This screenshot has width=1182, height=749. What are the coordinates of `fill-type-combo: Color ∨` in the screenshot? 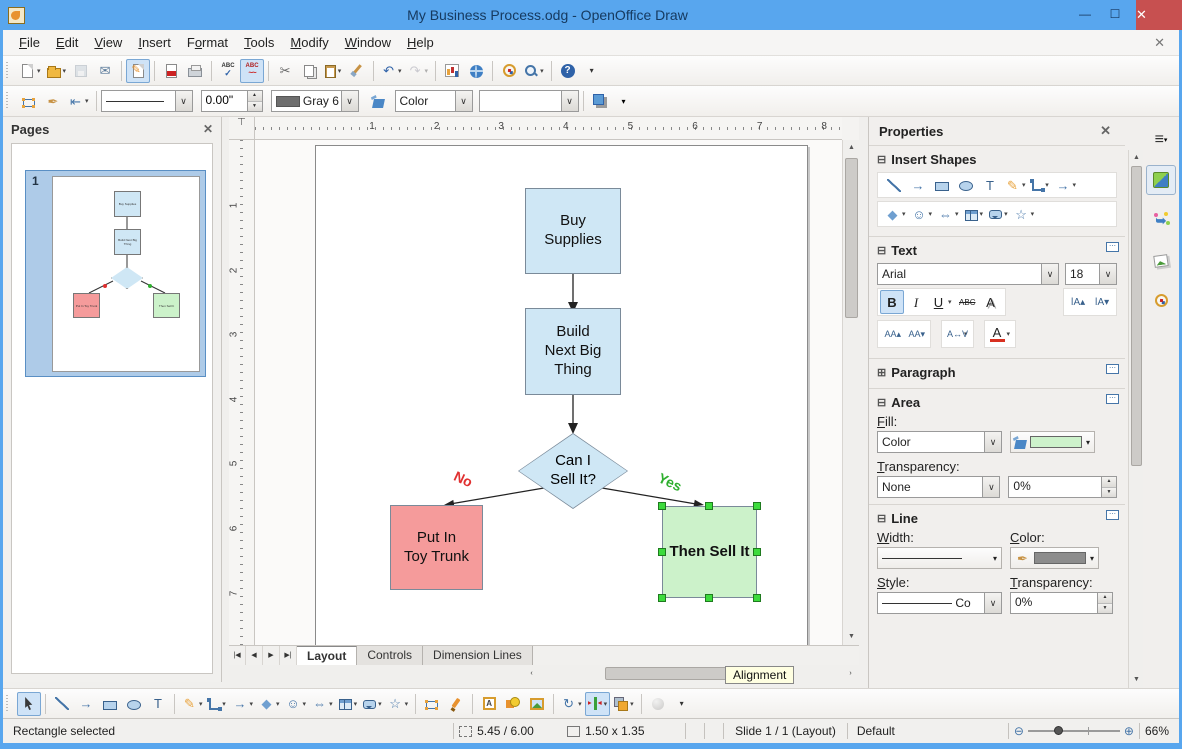 It's located at (939, 442).